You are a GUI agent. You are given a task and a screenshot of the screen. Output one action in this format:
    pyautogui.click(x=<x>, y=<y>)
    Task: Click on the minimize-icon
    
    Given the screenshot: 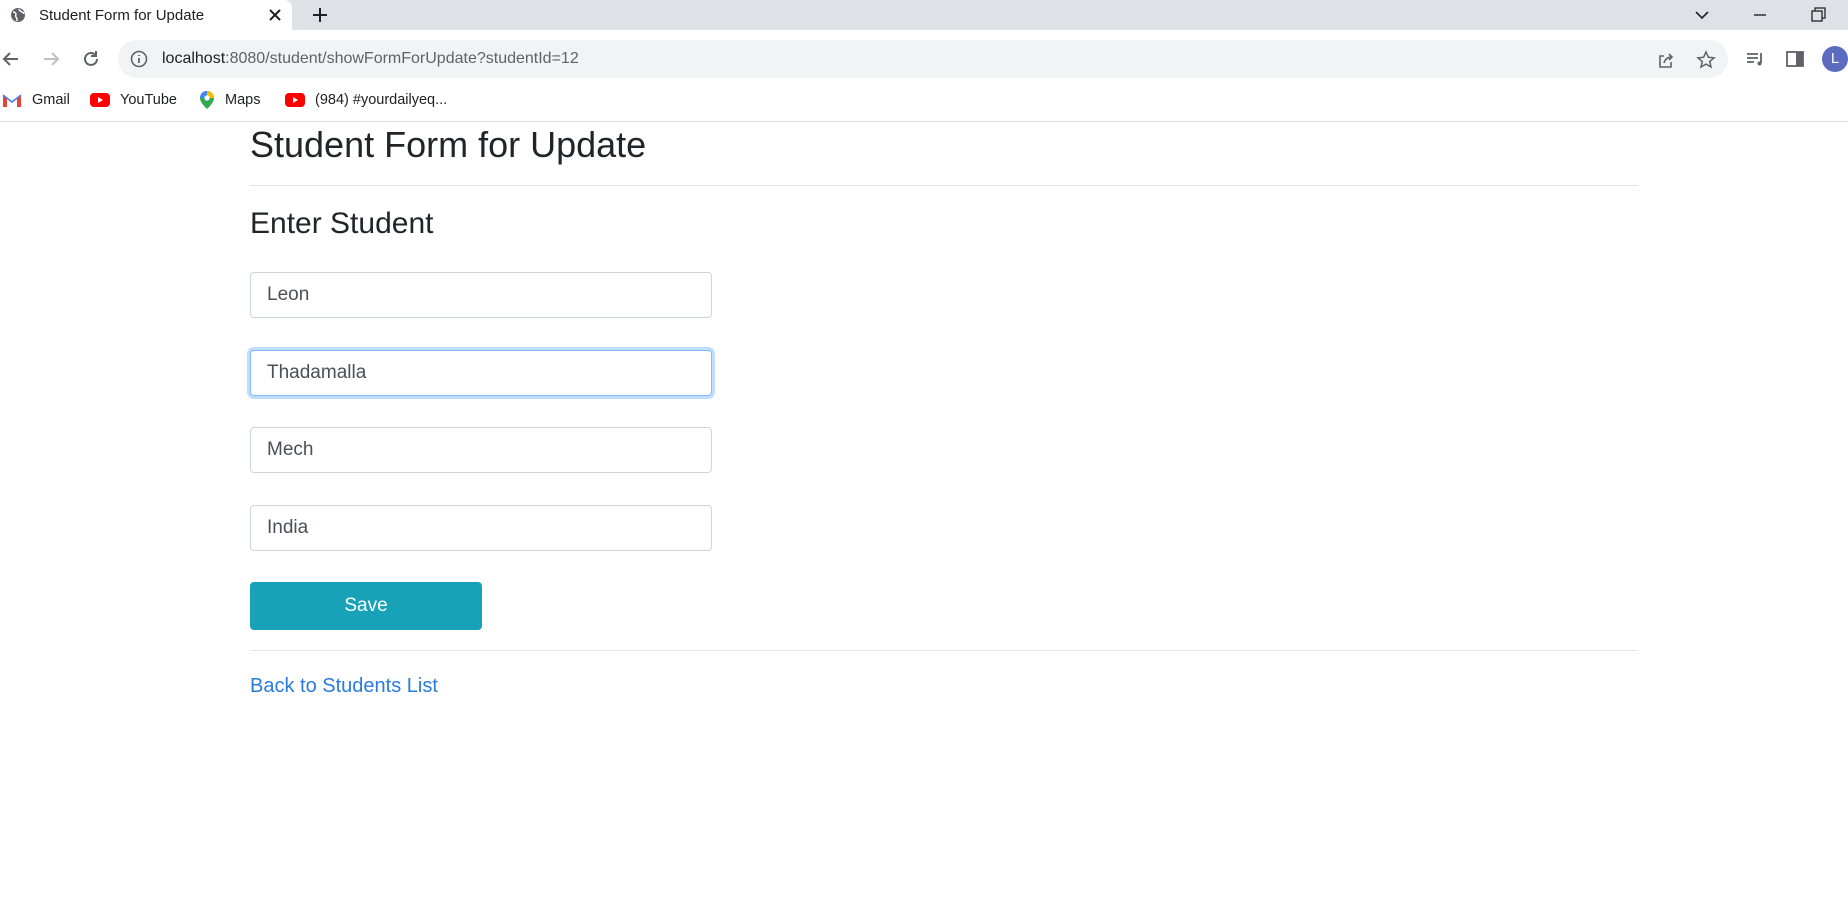 What is the action you would take?
    pyautogui.click(x=1760, y=15)
    